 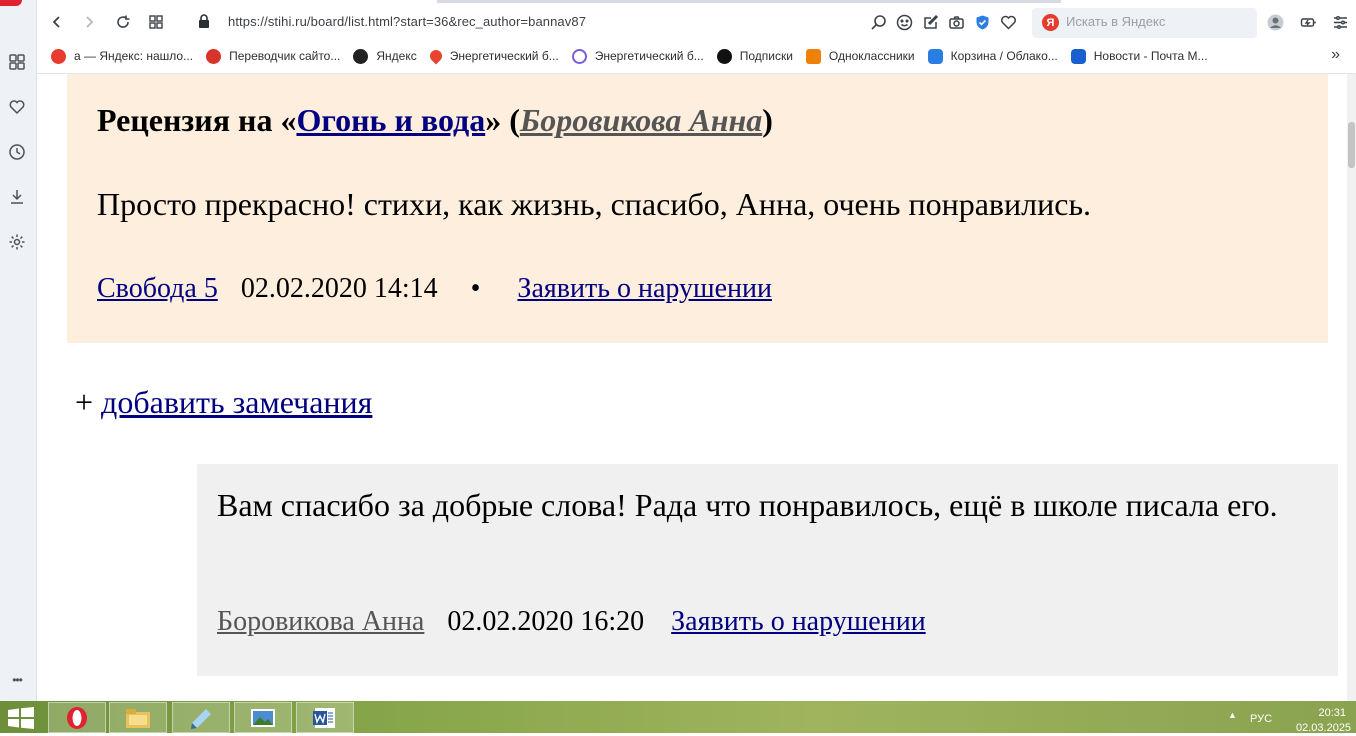 I want to click on shield-icon, so click(x=982, y=22).